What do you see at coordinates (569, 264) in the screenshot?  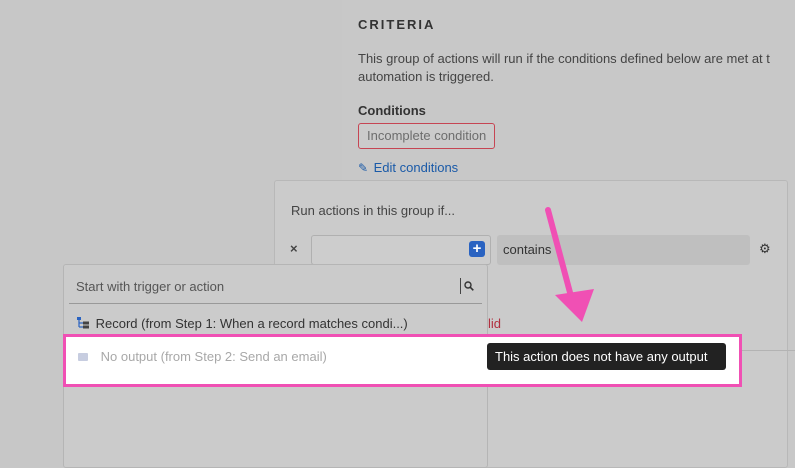 I see `annotation-arrow` at bounding box center [569, 264].